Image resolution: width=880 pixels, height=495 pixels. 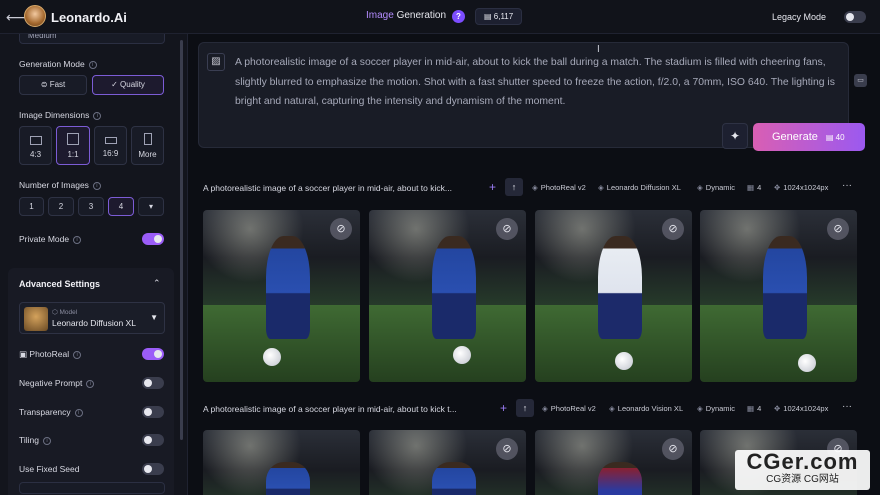 I want to click on private-mode-toggle, so click(x=153, y=239).